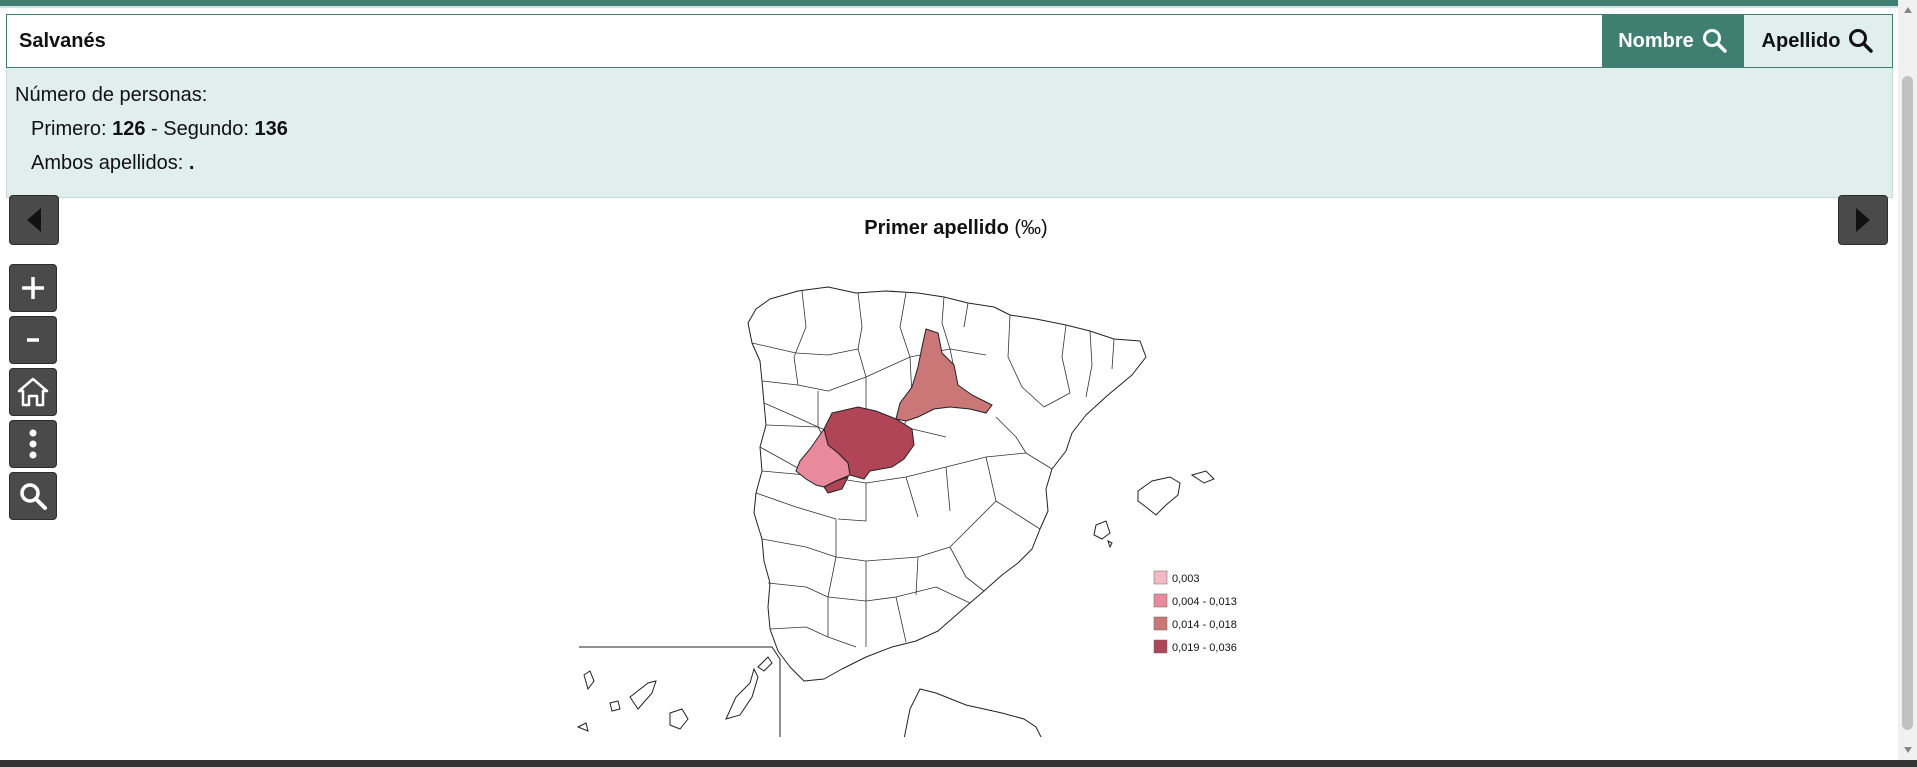 This screenshot has width=1917, height=767. What do you see at coordinates (111, 95) in the screenshot?
I see `info-heading: Número de personas:` at bounding box center [111, 95].